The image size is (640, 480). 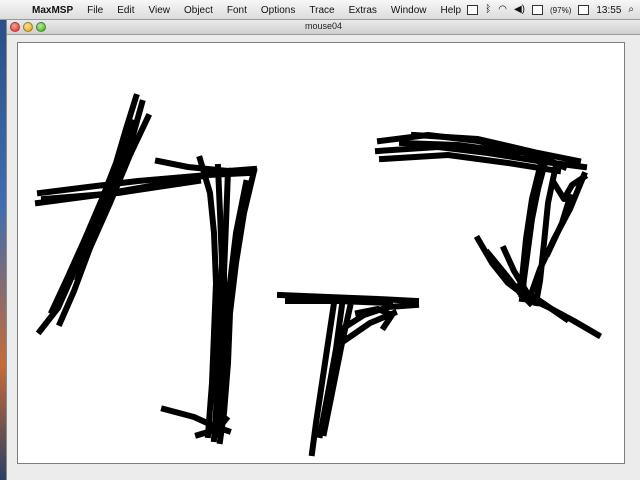 What do you see at coordinates (363, 10) in the screenshot?
I see `menu-extras: Extras` at bounding box center [363, 10].